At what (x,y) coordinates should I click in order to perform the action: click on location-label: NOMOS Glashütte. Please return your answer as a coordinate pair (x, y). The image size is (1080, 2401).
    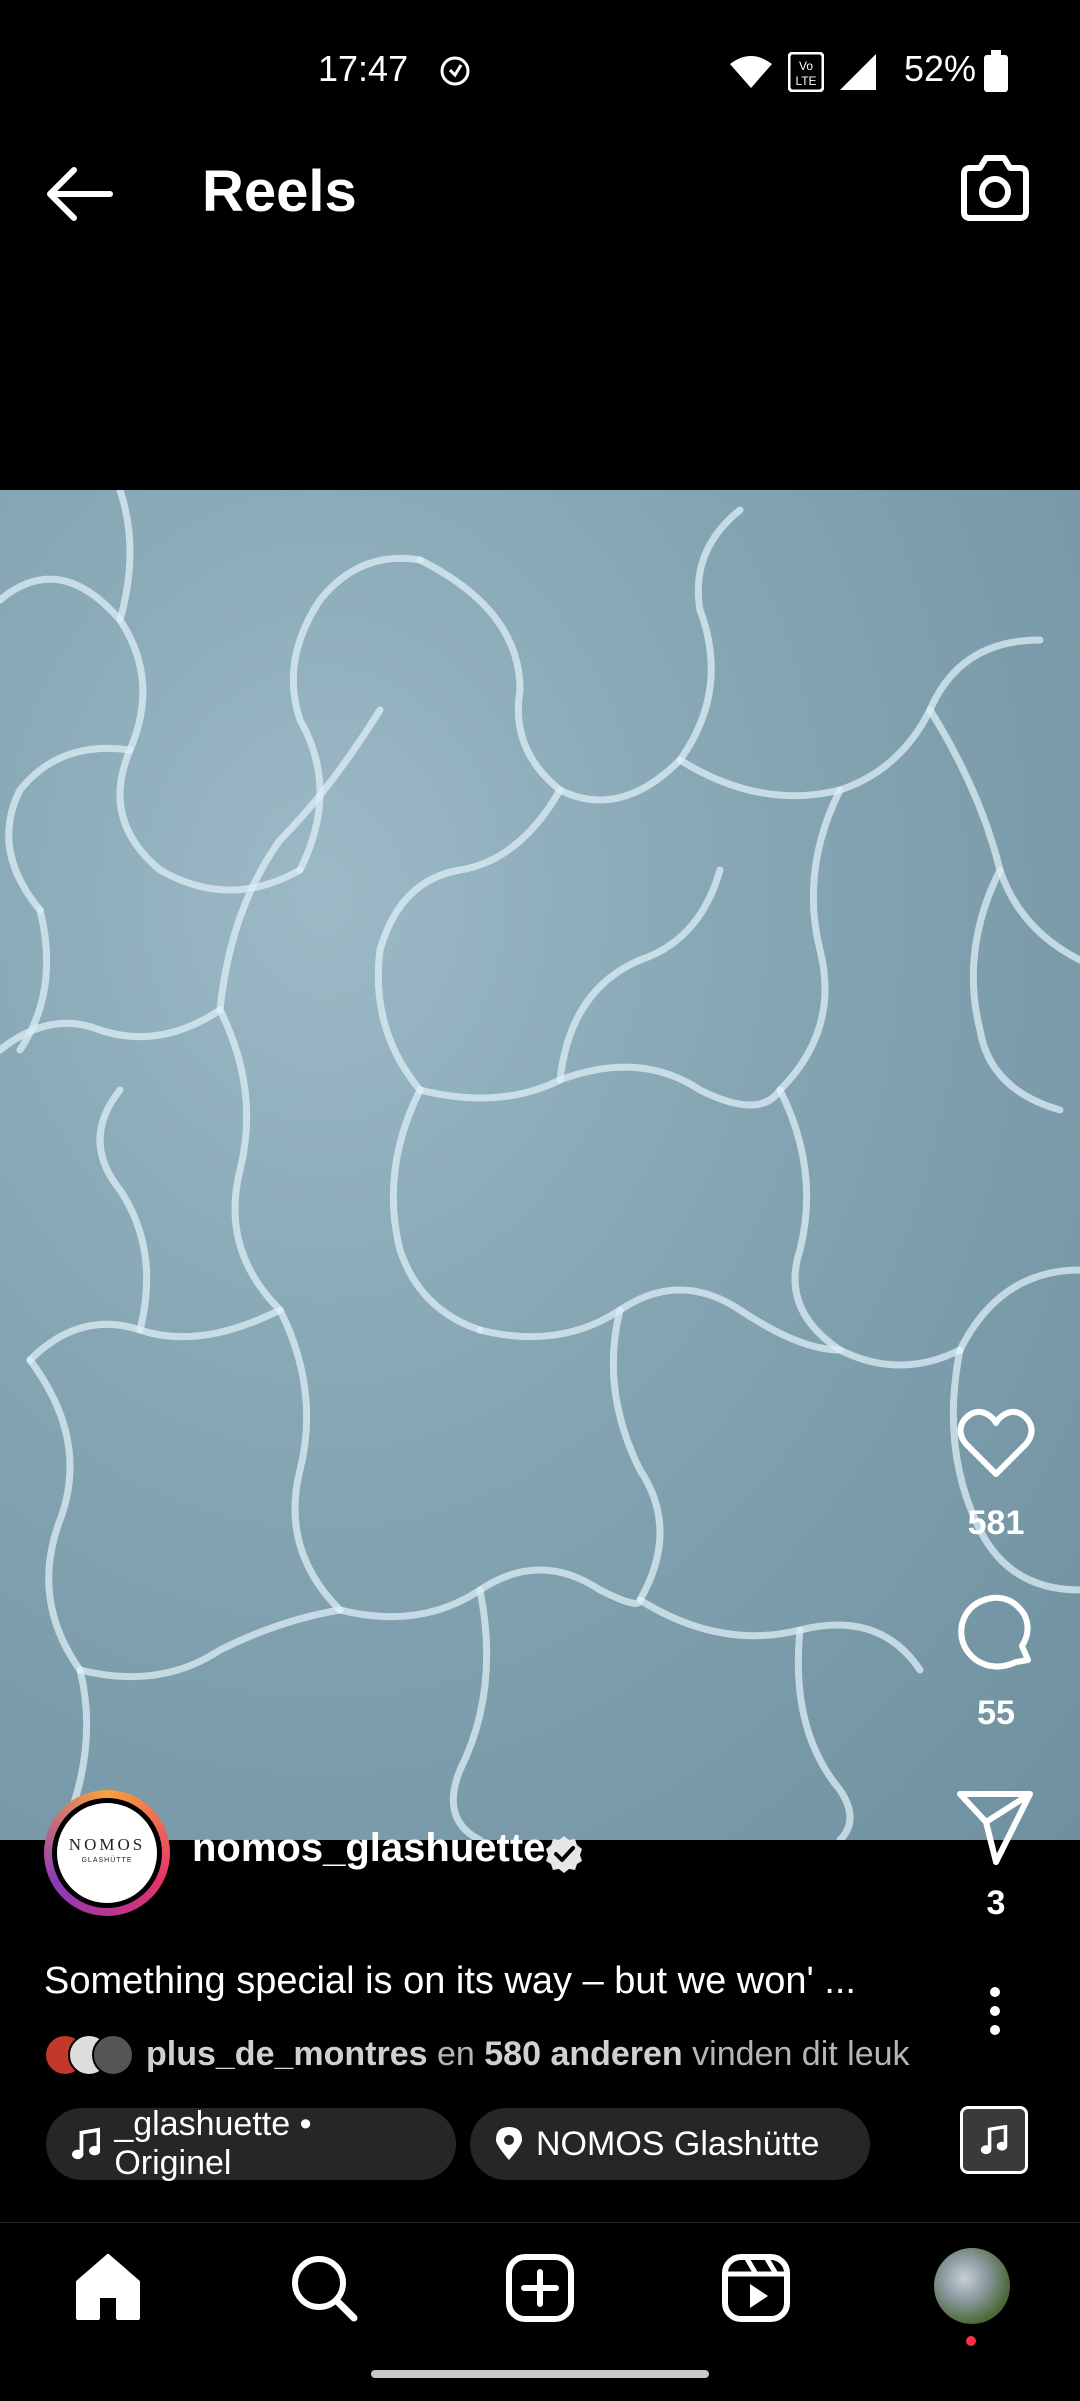
    Looking at the image, I should click on (678, 2143).